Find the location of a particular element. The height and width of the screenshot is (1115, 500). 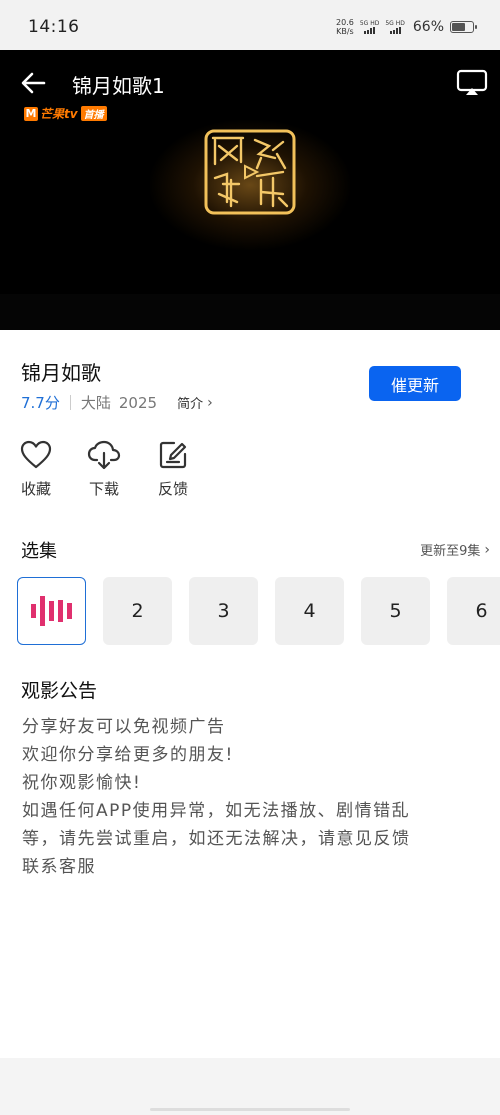

mango-tv-icon: M is located at coordinates (31, 113).